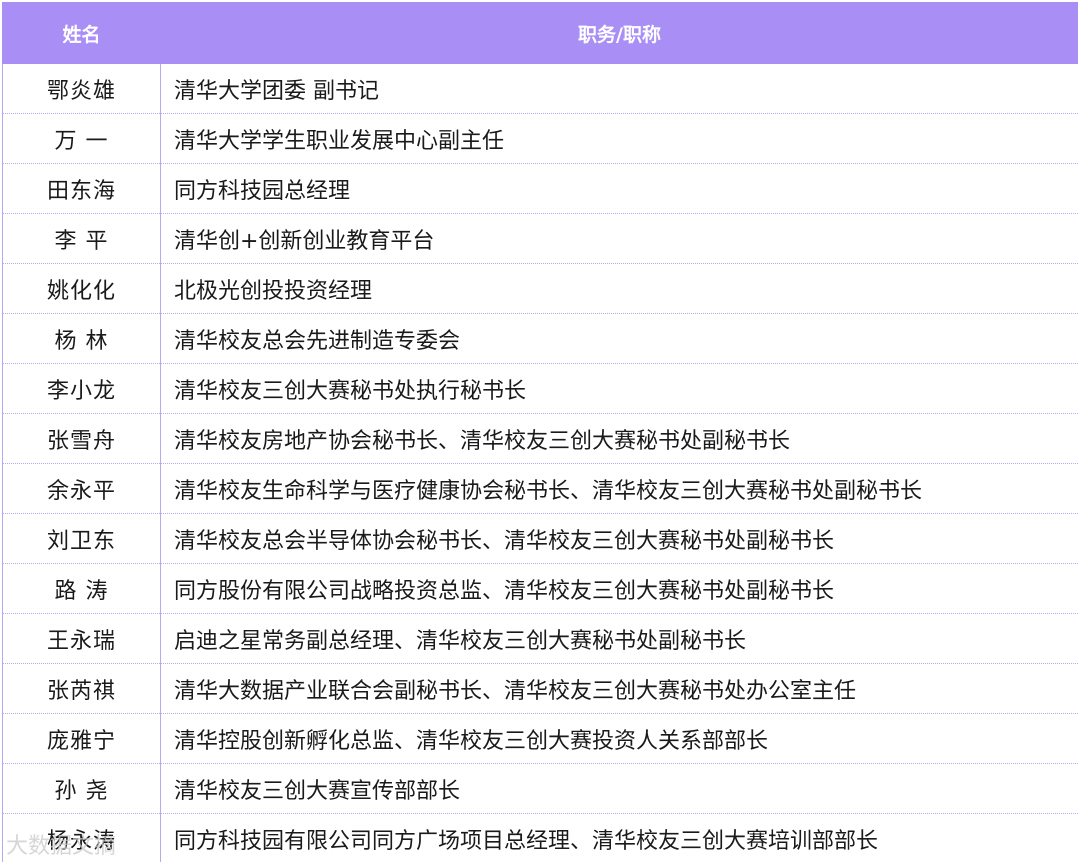  Describe the element at coordinates (81, 33) in the screenshot. I see `header-name: 姓名` at that location.